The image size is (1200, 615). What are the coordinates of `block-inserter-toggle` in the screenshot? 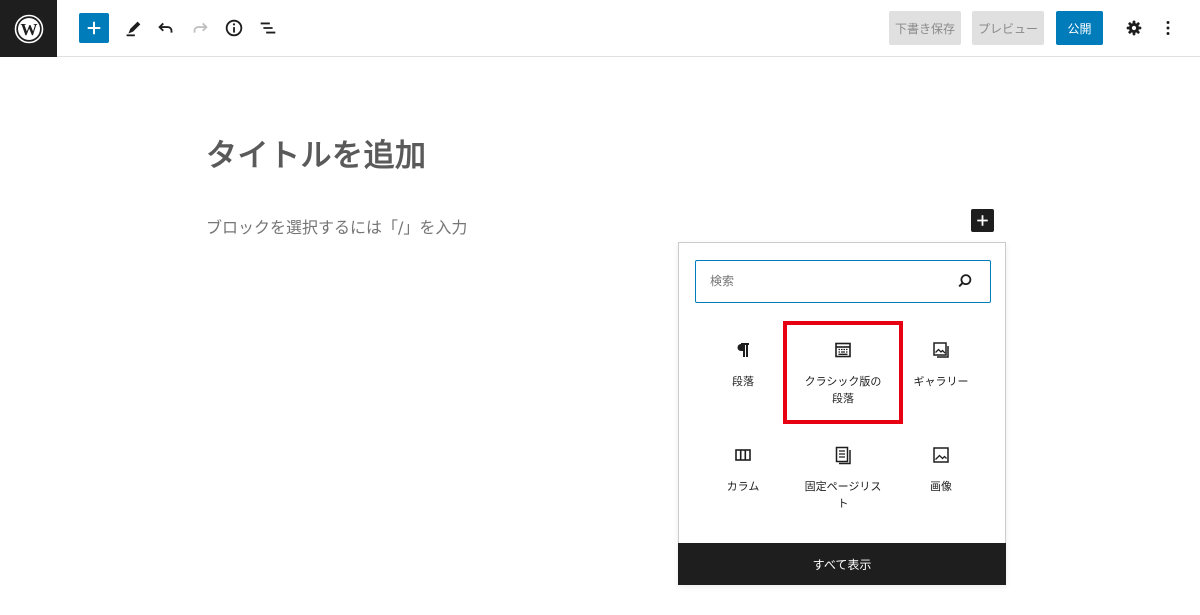 It's located at (982, 220).